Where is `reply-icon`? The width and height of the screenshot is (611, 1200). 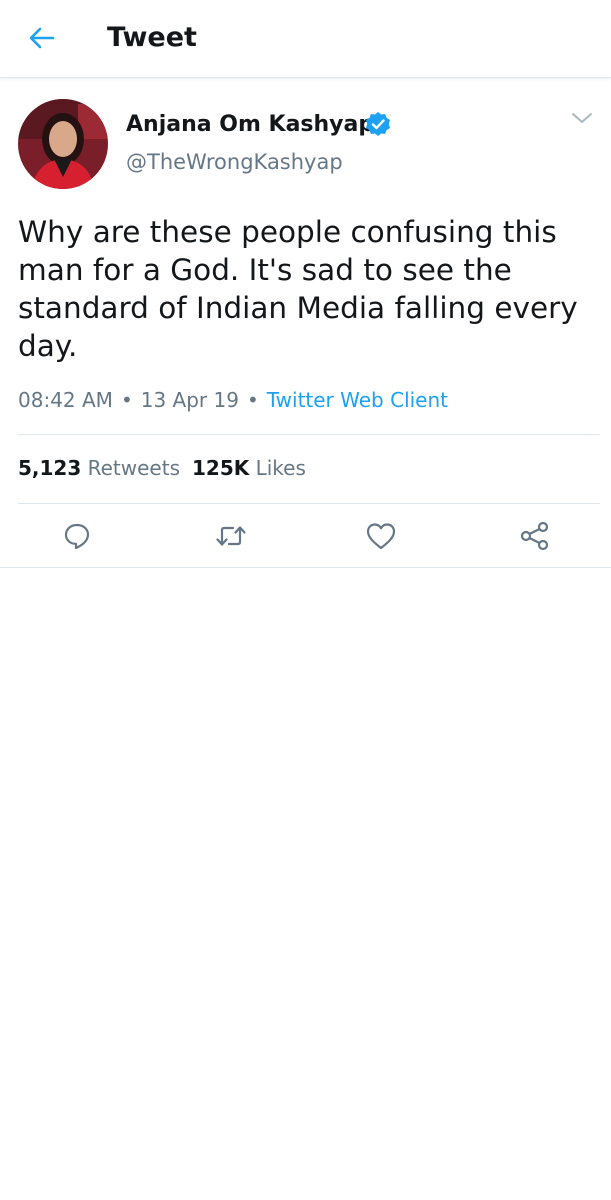 reply-icon is located at coordinates (77, 536).